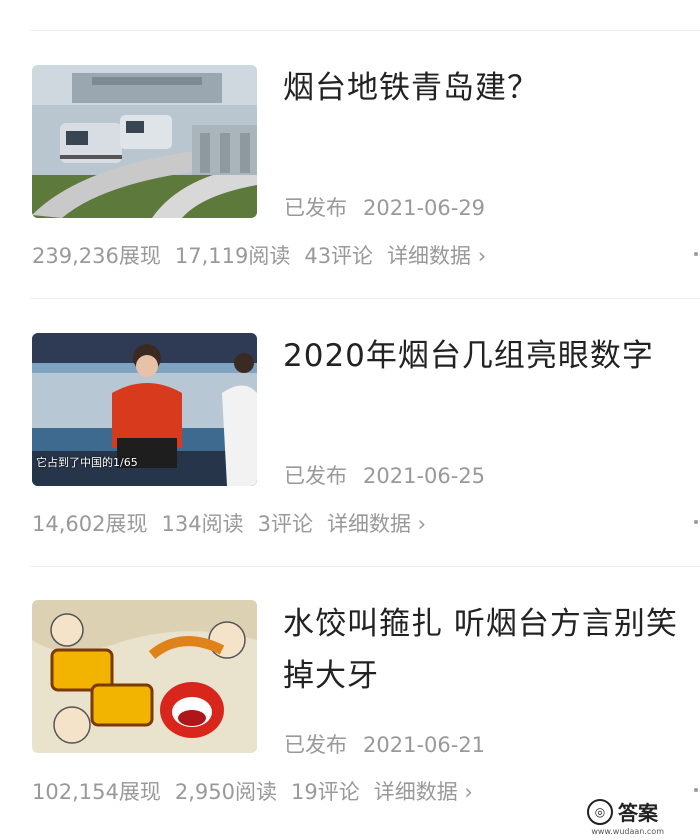 The image size is (700, 840). What do you see at coordinates (202, 524) in the screenshot?
I see `reads-count: 134阅读` at bounding box center [202, 524].